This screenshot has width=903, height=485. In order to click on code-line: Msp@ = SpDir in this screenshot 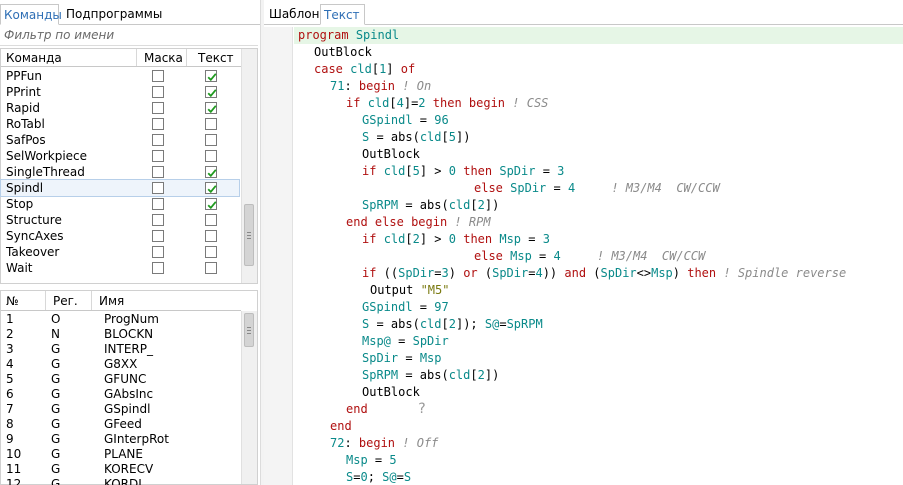, I will do `click(598, 341)`.